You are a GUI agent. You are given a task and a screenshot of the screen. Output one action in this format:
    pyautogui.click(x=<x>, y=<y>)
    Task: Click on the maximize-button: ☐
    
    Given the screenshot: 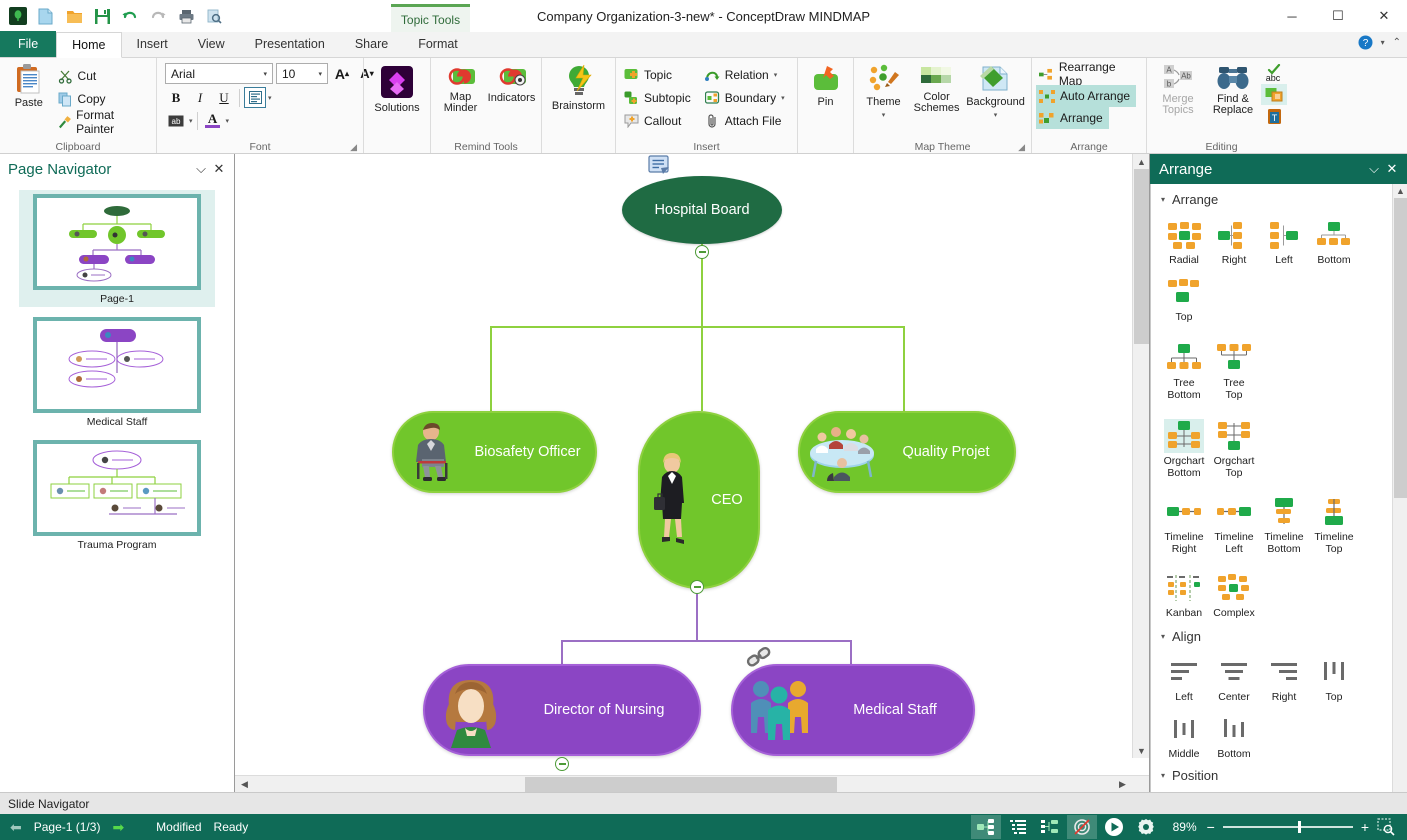 What is the action you would take?
    pyautogui.click(x=1338, y=16)
    